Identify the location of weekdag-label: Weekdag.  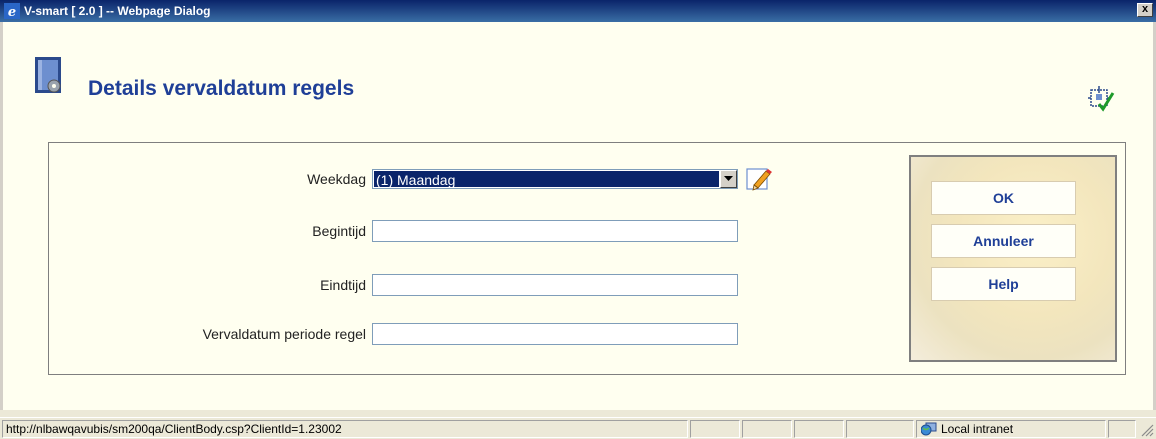
(336, 179).